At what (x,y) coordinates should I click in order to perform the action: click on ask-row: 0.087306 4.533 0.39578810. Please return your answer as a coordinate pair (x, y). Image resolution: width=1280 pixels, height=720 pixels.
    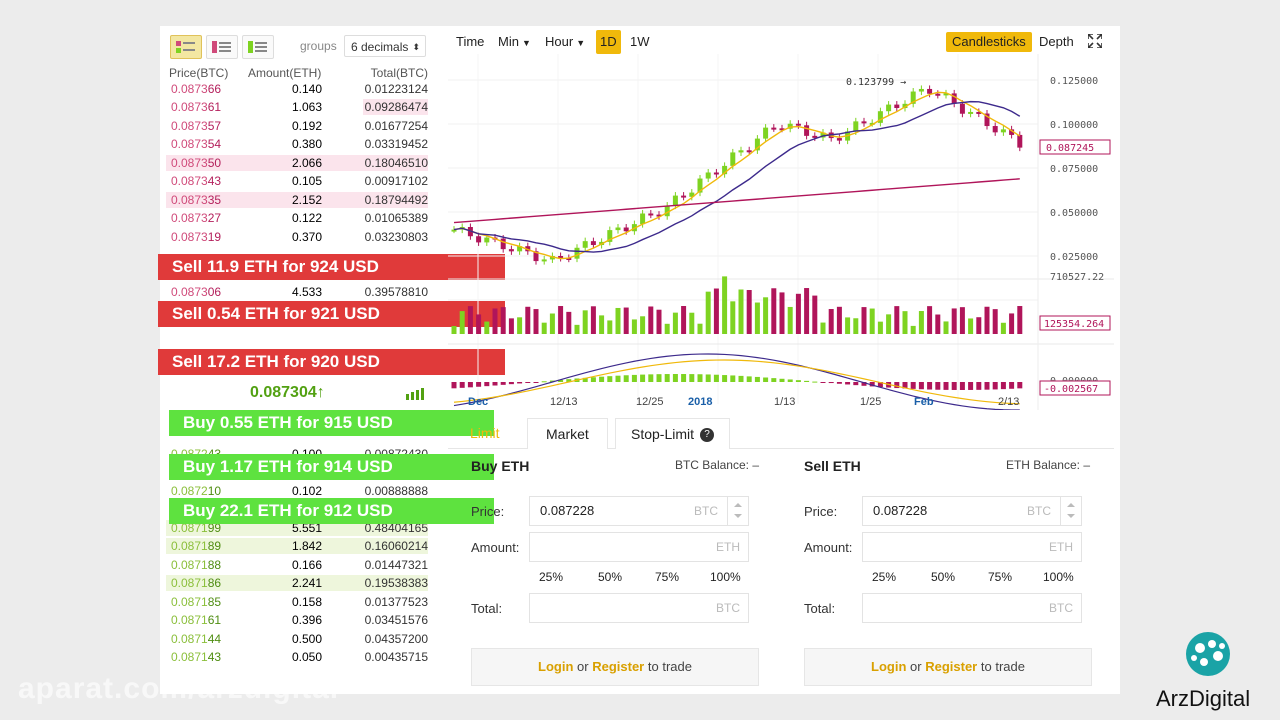
    Looking at the image, I should click on (299, 292).